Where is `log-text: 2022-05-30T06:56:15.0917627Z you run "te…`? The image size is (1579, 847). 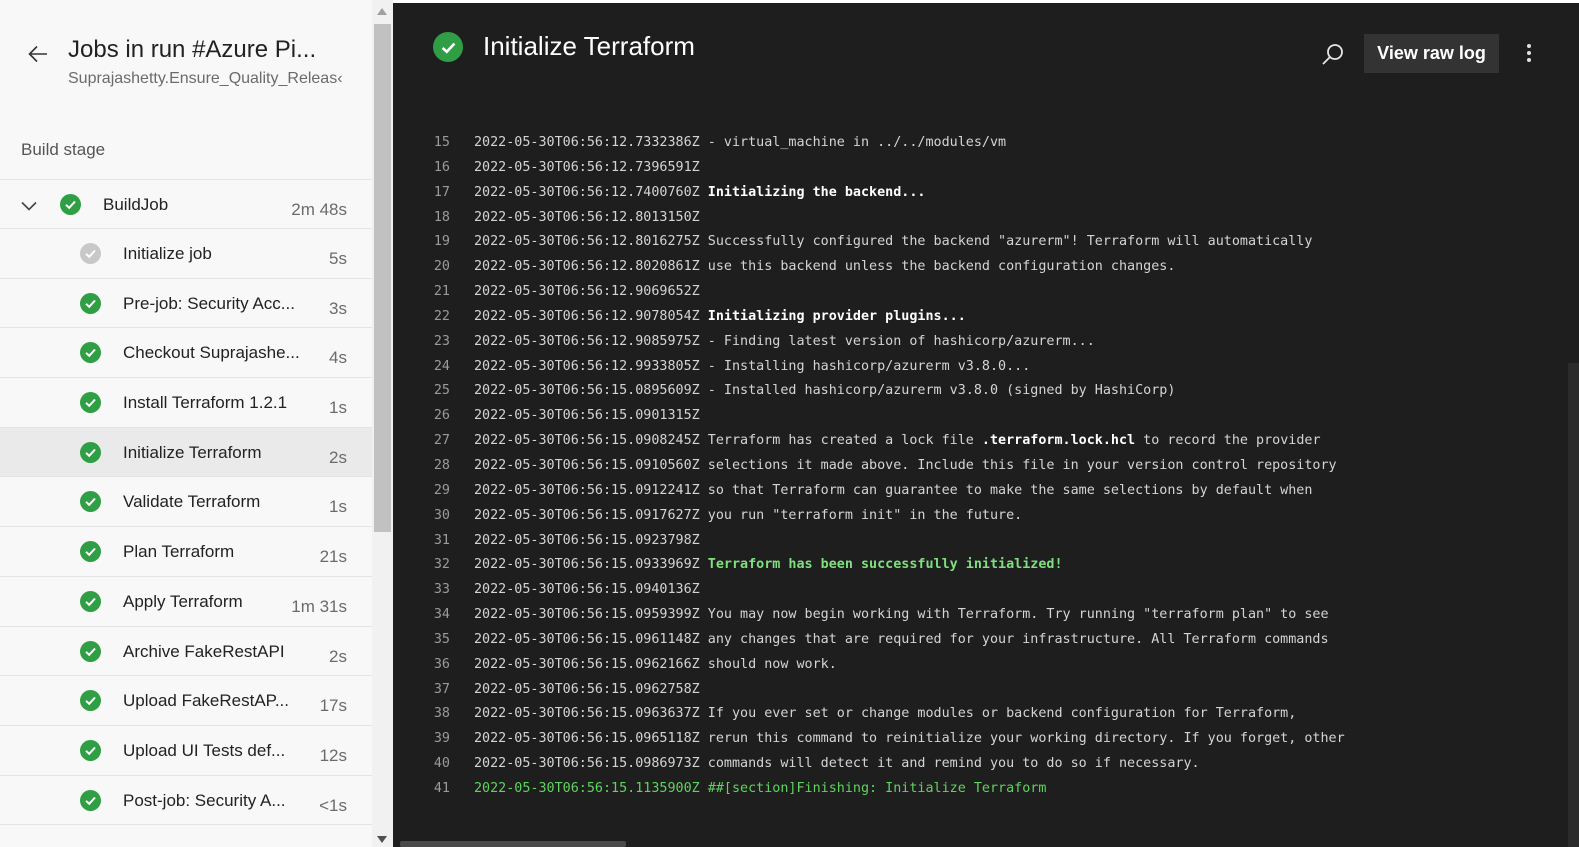 log-text: 2022-05-30T06:56:15.0917627Z you run "te… is located at coordinates (748, 516).